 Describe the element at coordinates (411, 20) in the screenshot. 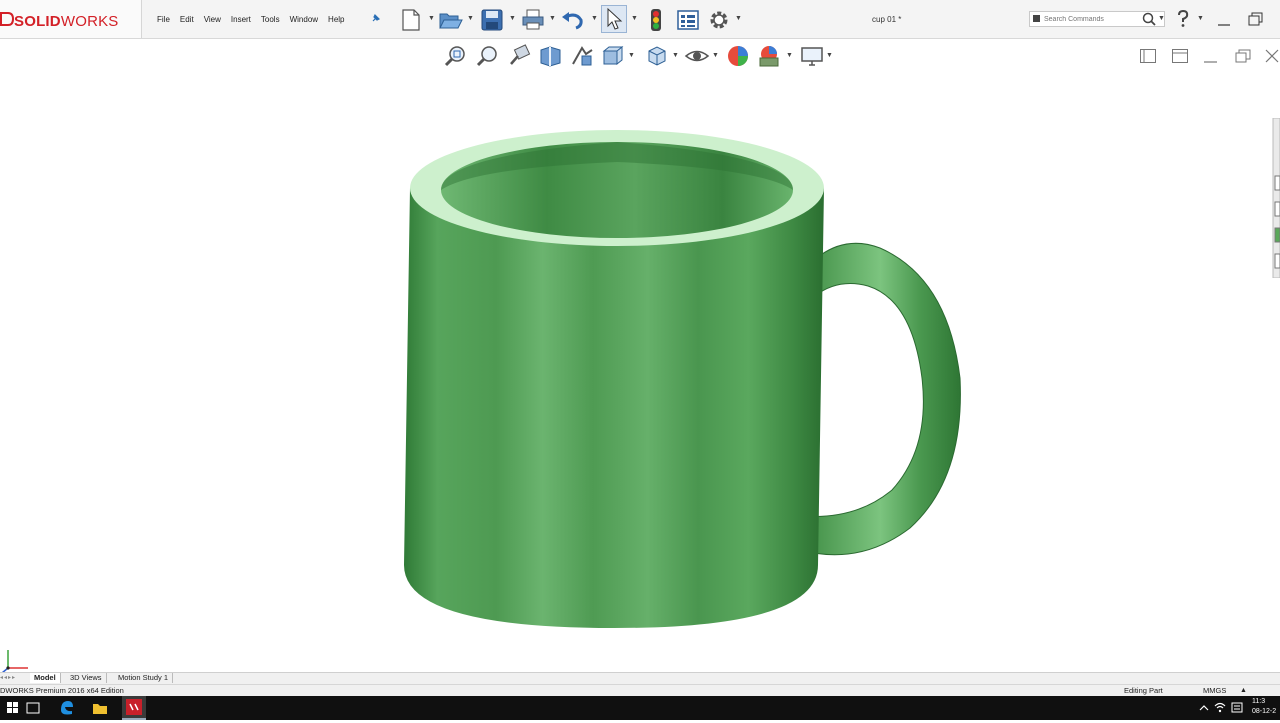

I see `new-document-icon` at that location.